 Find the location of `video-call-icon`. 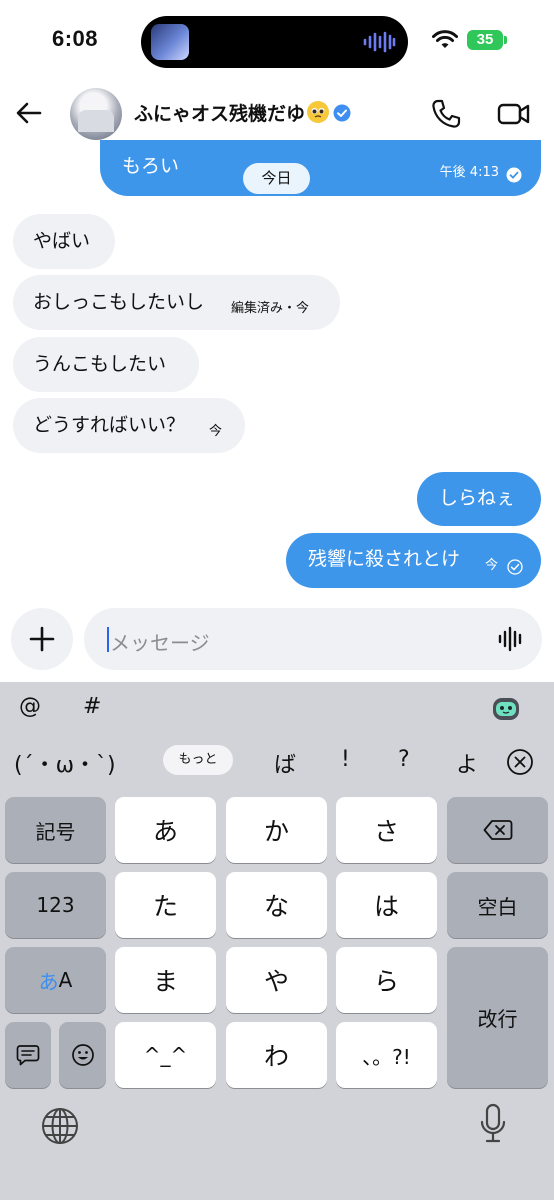

video-call-icon is located at coordinates (514, 114).